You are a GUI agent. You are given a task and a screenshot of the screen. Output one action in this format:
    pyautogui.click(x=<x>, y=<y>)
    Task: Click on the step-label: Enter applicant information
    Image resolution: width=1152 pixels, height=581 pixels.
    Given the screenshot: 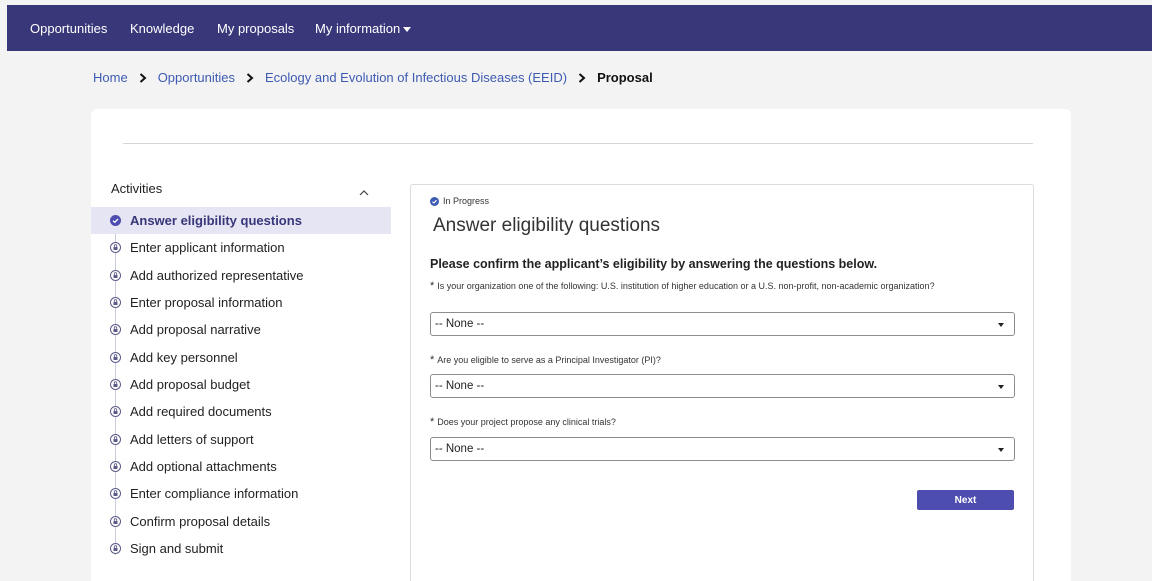 What is the action you would take?
    pyautogui.click(x=207, y=248)
    